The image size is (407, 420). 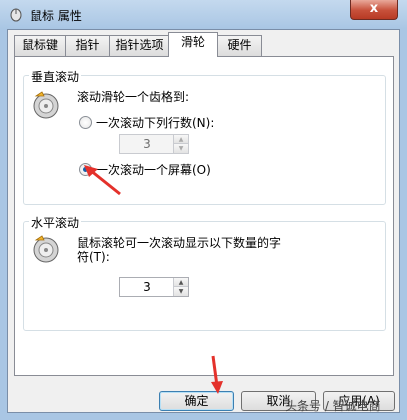 What do you see at coordinates (93, 257) in the screenshot?
I see `horizontal-scroll-description-2: 符(T):` at bounding box center [93, 257].